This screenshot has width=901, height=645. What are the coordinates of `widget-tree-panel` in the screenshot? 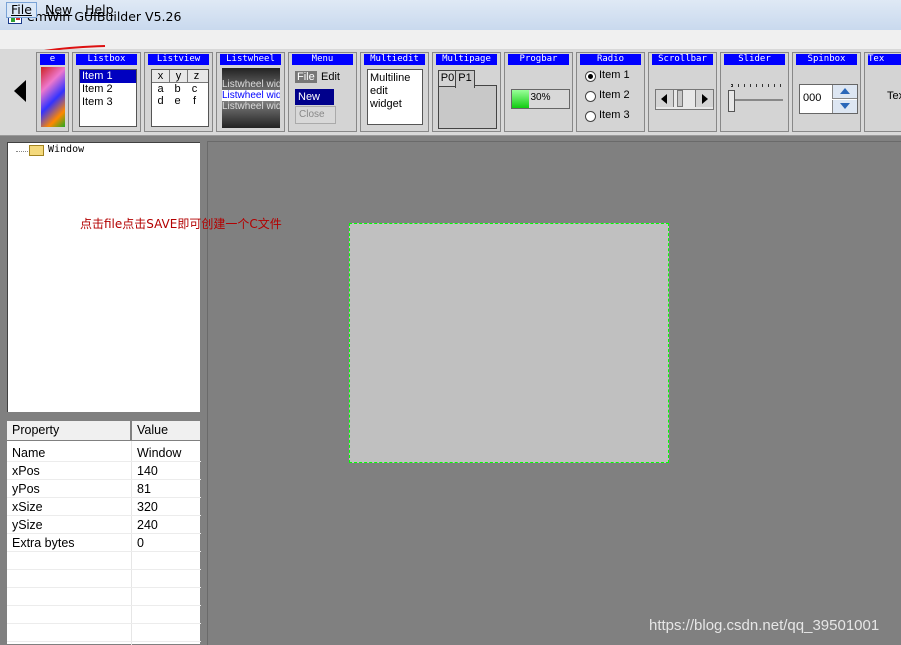 It's located at (103, 277).